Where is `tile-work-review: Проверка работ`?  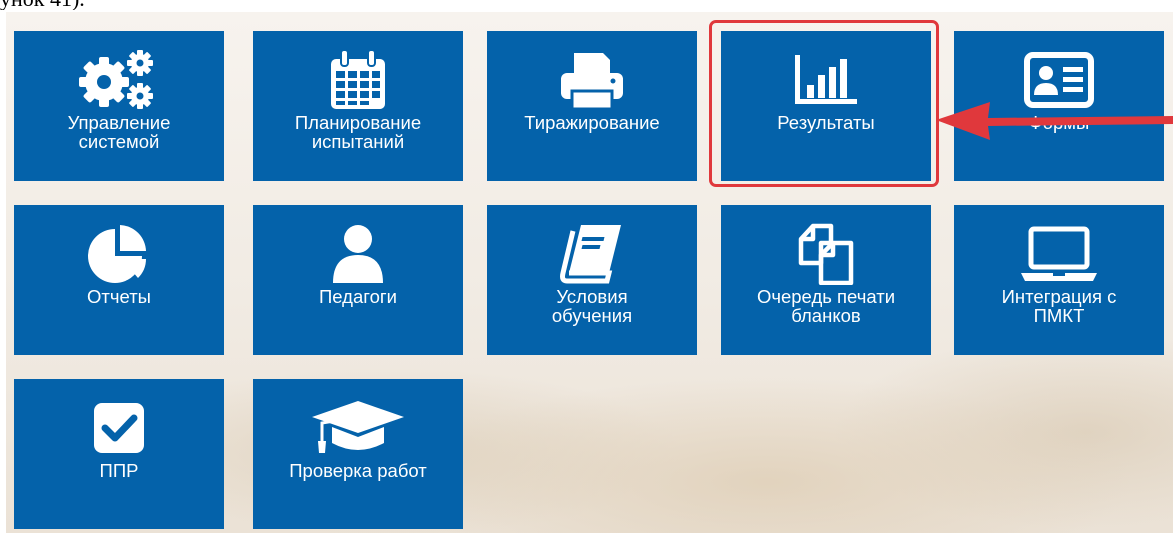
tile-work-review: Проверка работ is located at coordinates (358, 454).